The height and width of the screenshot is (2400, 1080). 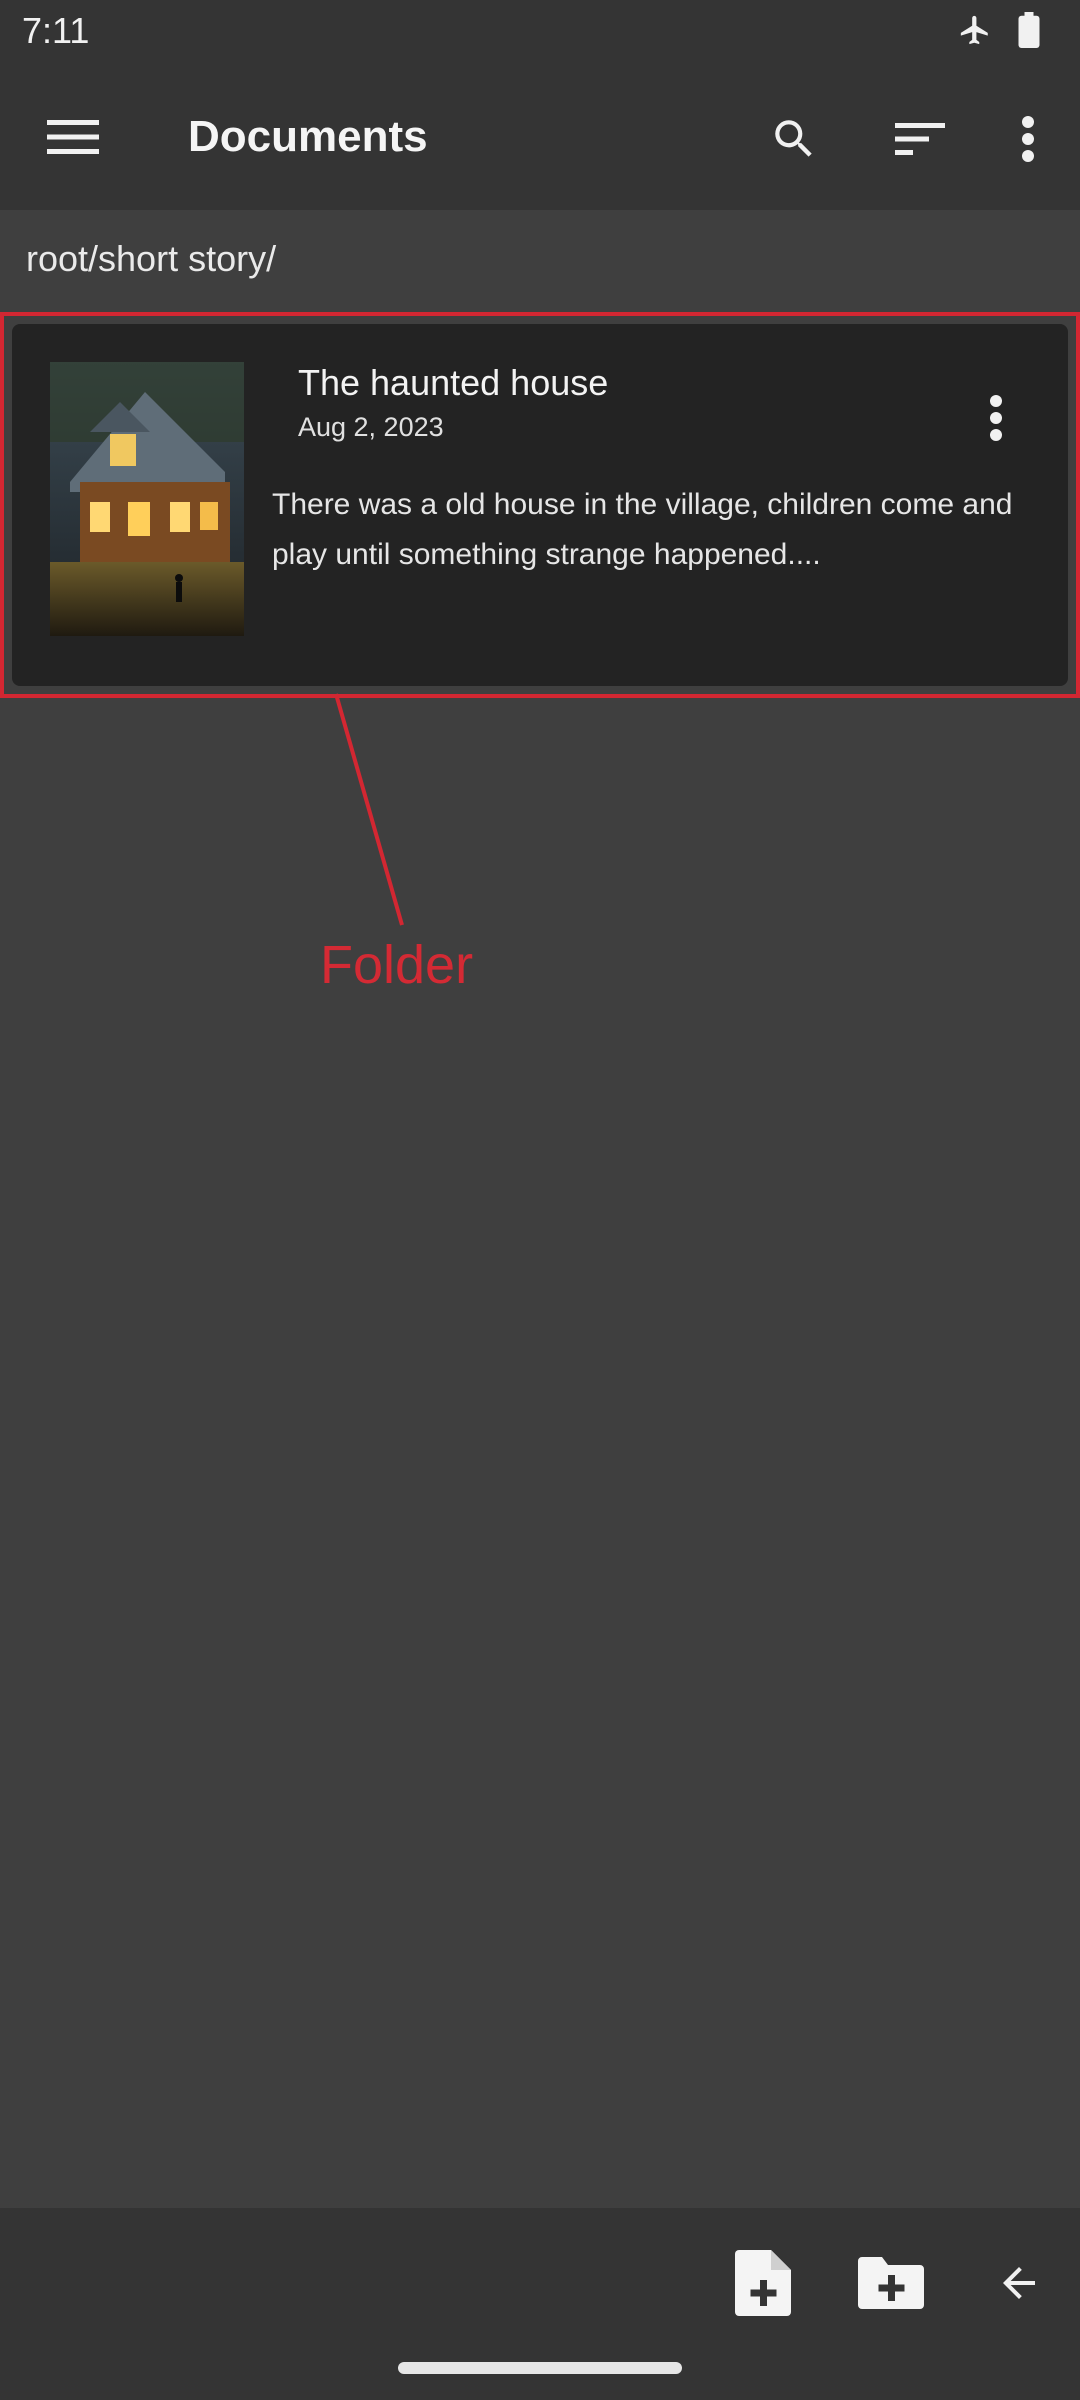 I want to click on menu-icon, so click(x=73, y=139).